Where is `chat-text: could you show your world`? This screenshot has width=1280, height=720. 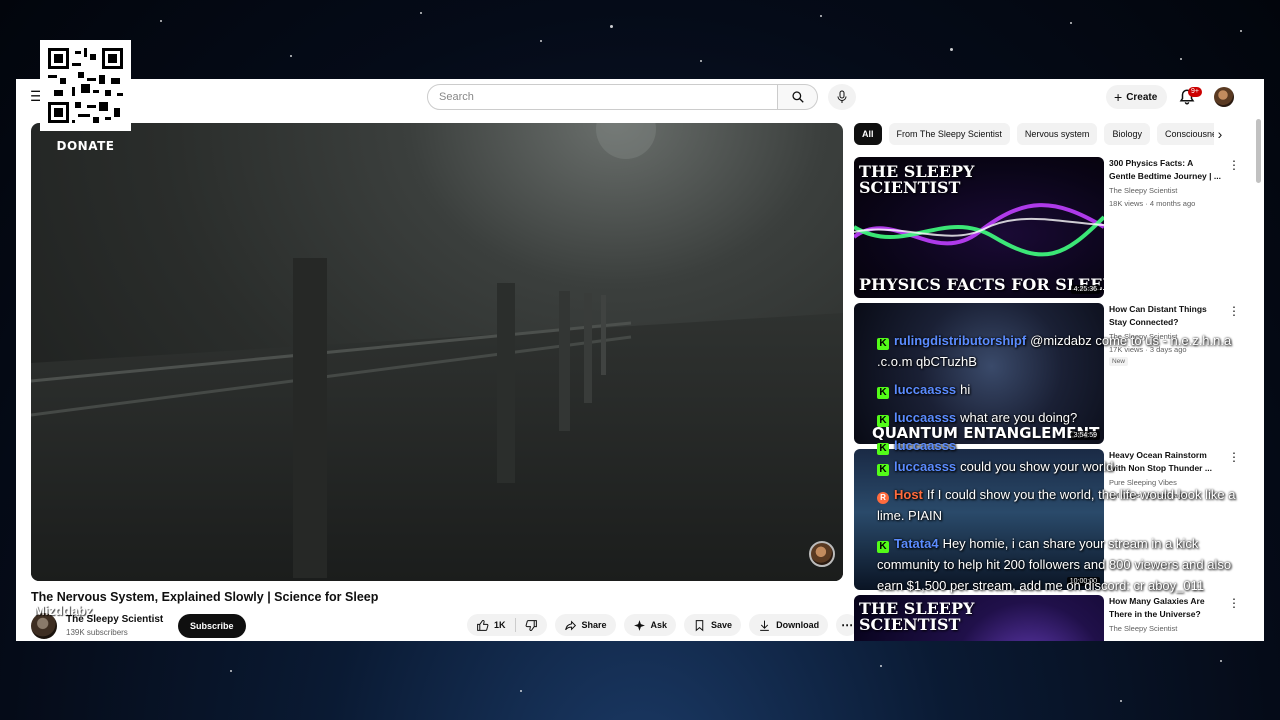 chat-text: could you show your world is located at coordinates (1037, 466).